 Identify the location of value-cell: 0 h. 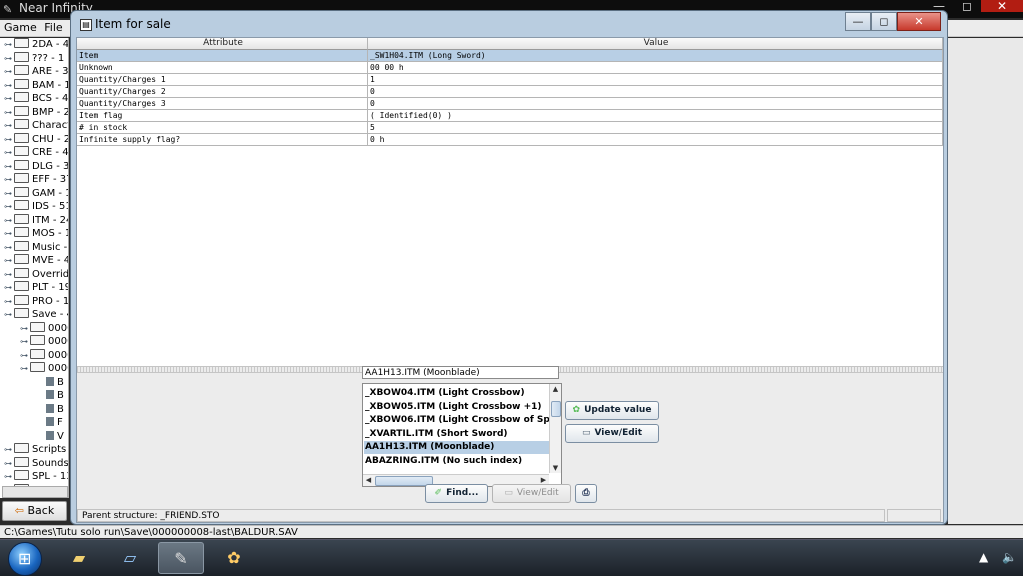
(655, 140).